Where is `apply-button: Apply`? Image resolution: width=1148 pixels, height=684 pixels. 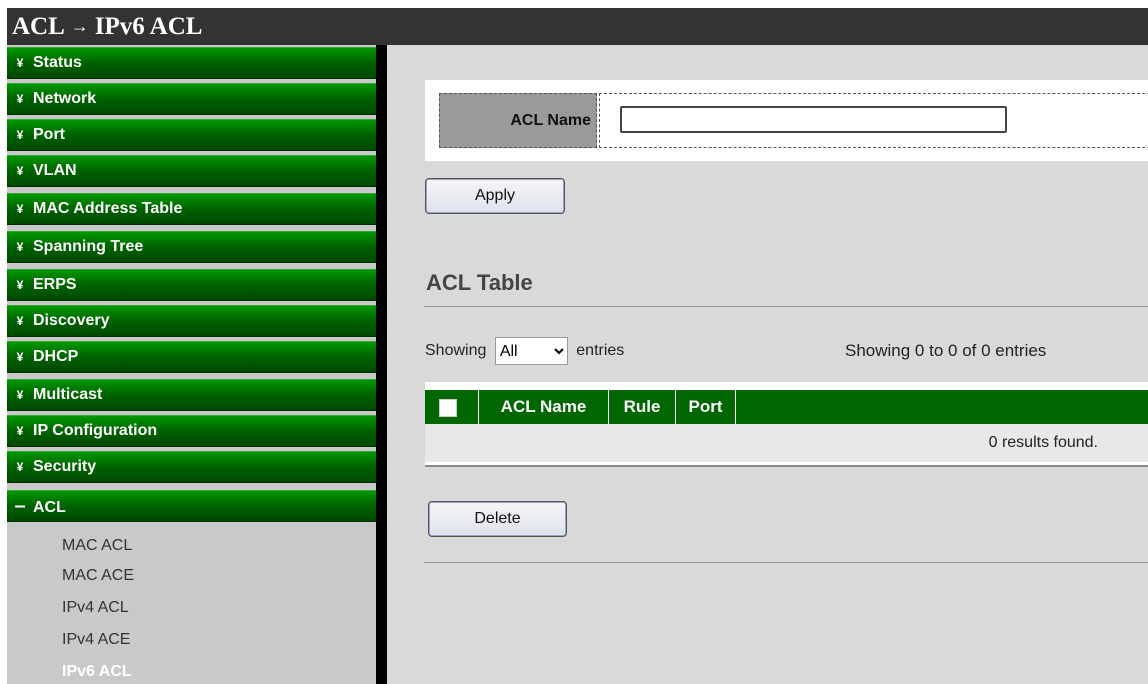 apply-button: Apply is located at coordinates (495, 196).